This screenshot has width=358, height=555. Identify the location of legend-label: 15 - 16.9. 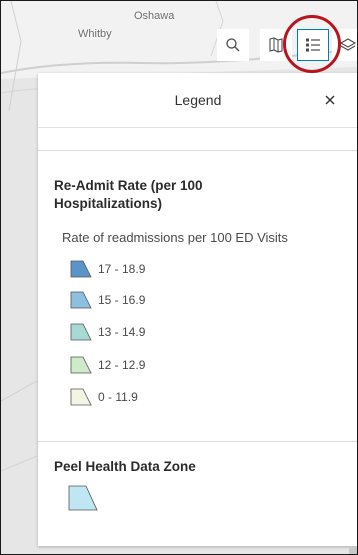
(122, 300).